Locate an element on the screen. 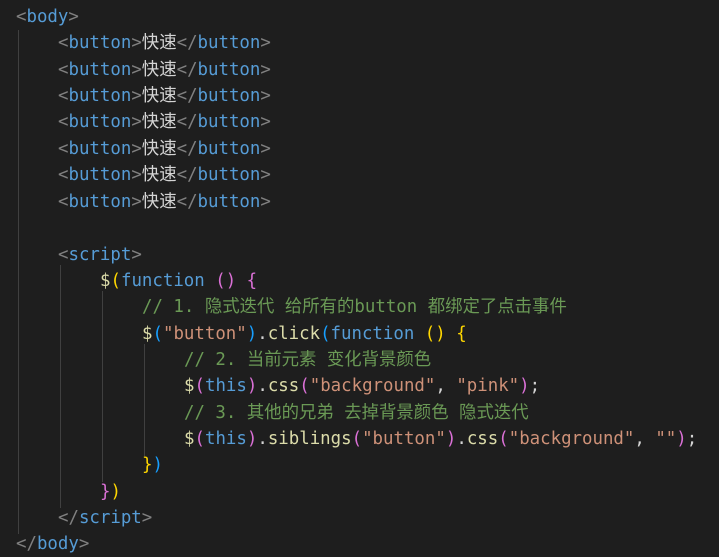  bracket: } is located at coordinates (105, 492).